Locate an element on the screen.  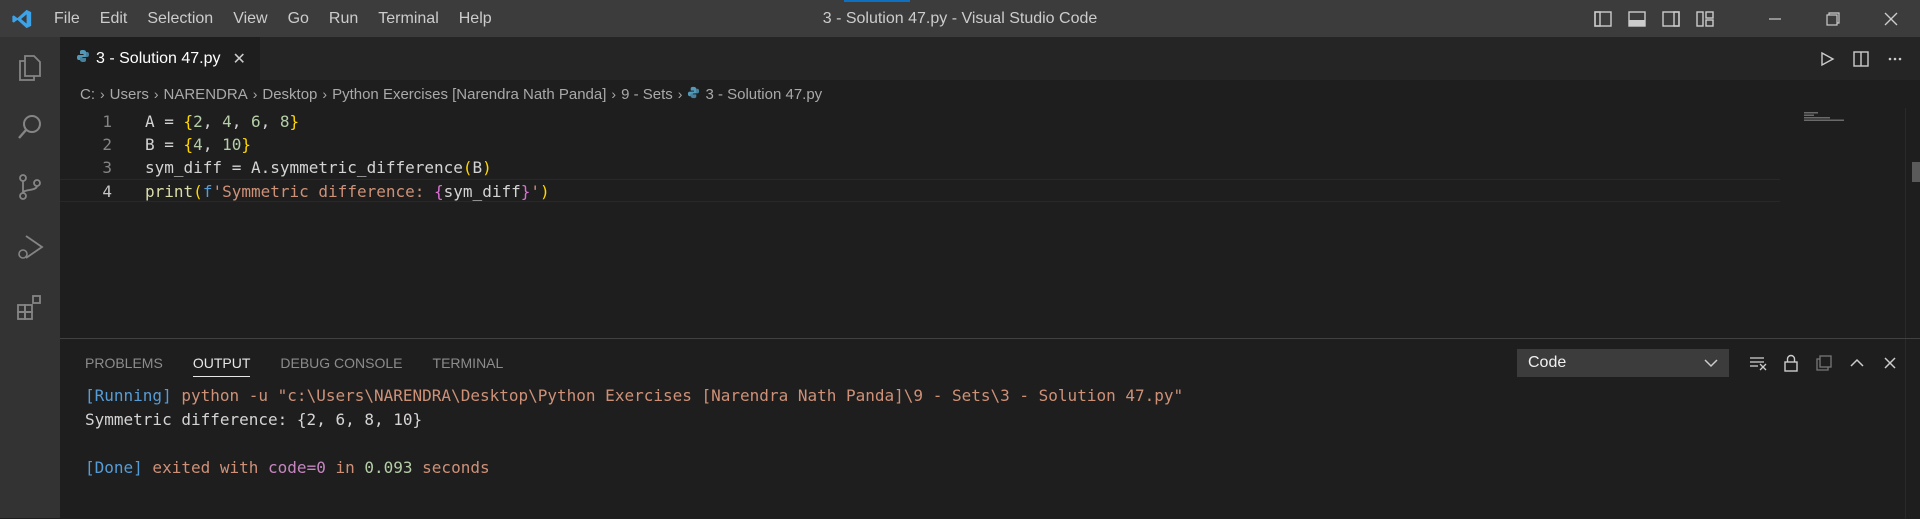
tab-terminal: TERMINAL is located at coordinates (468, 363).